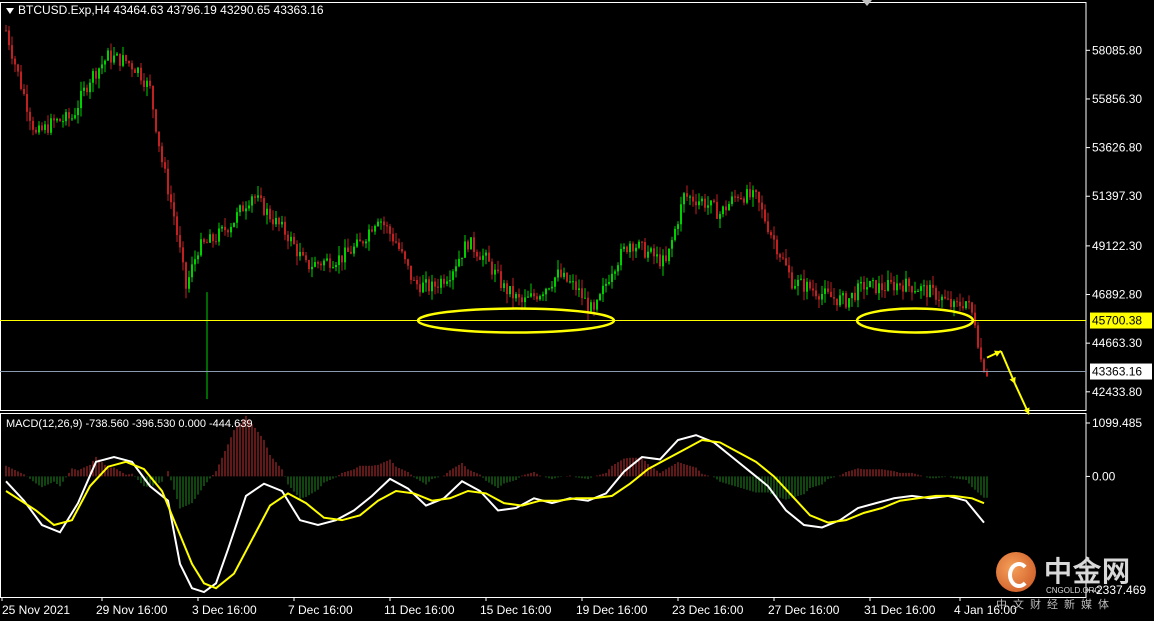 This screenshot has height=621, width=1154. Describe the element at coordinates (10, 10) in the screenshot. I see `menu-triangle-icon` at that location.